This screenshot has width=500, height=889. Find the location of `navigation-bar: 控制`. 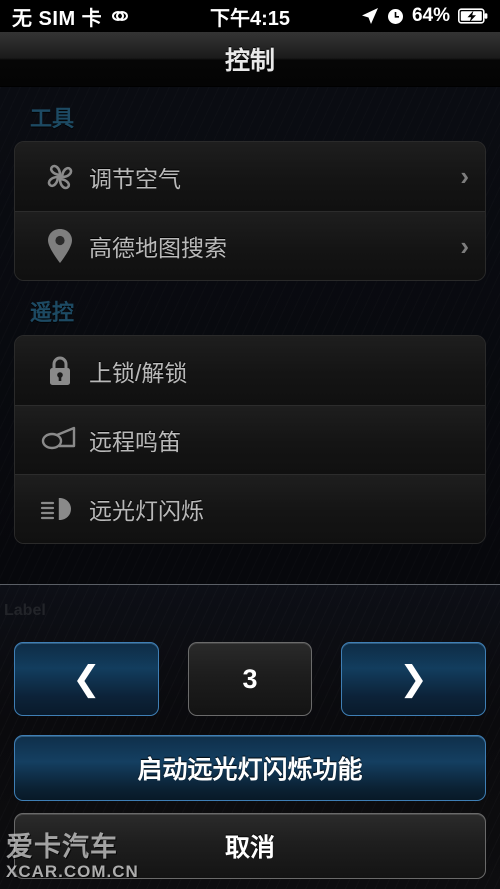

navigation-bar: 控制 is located at coordinates (250, 59).